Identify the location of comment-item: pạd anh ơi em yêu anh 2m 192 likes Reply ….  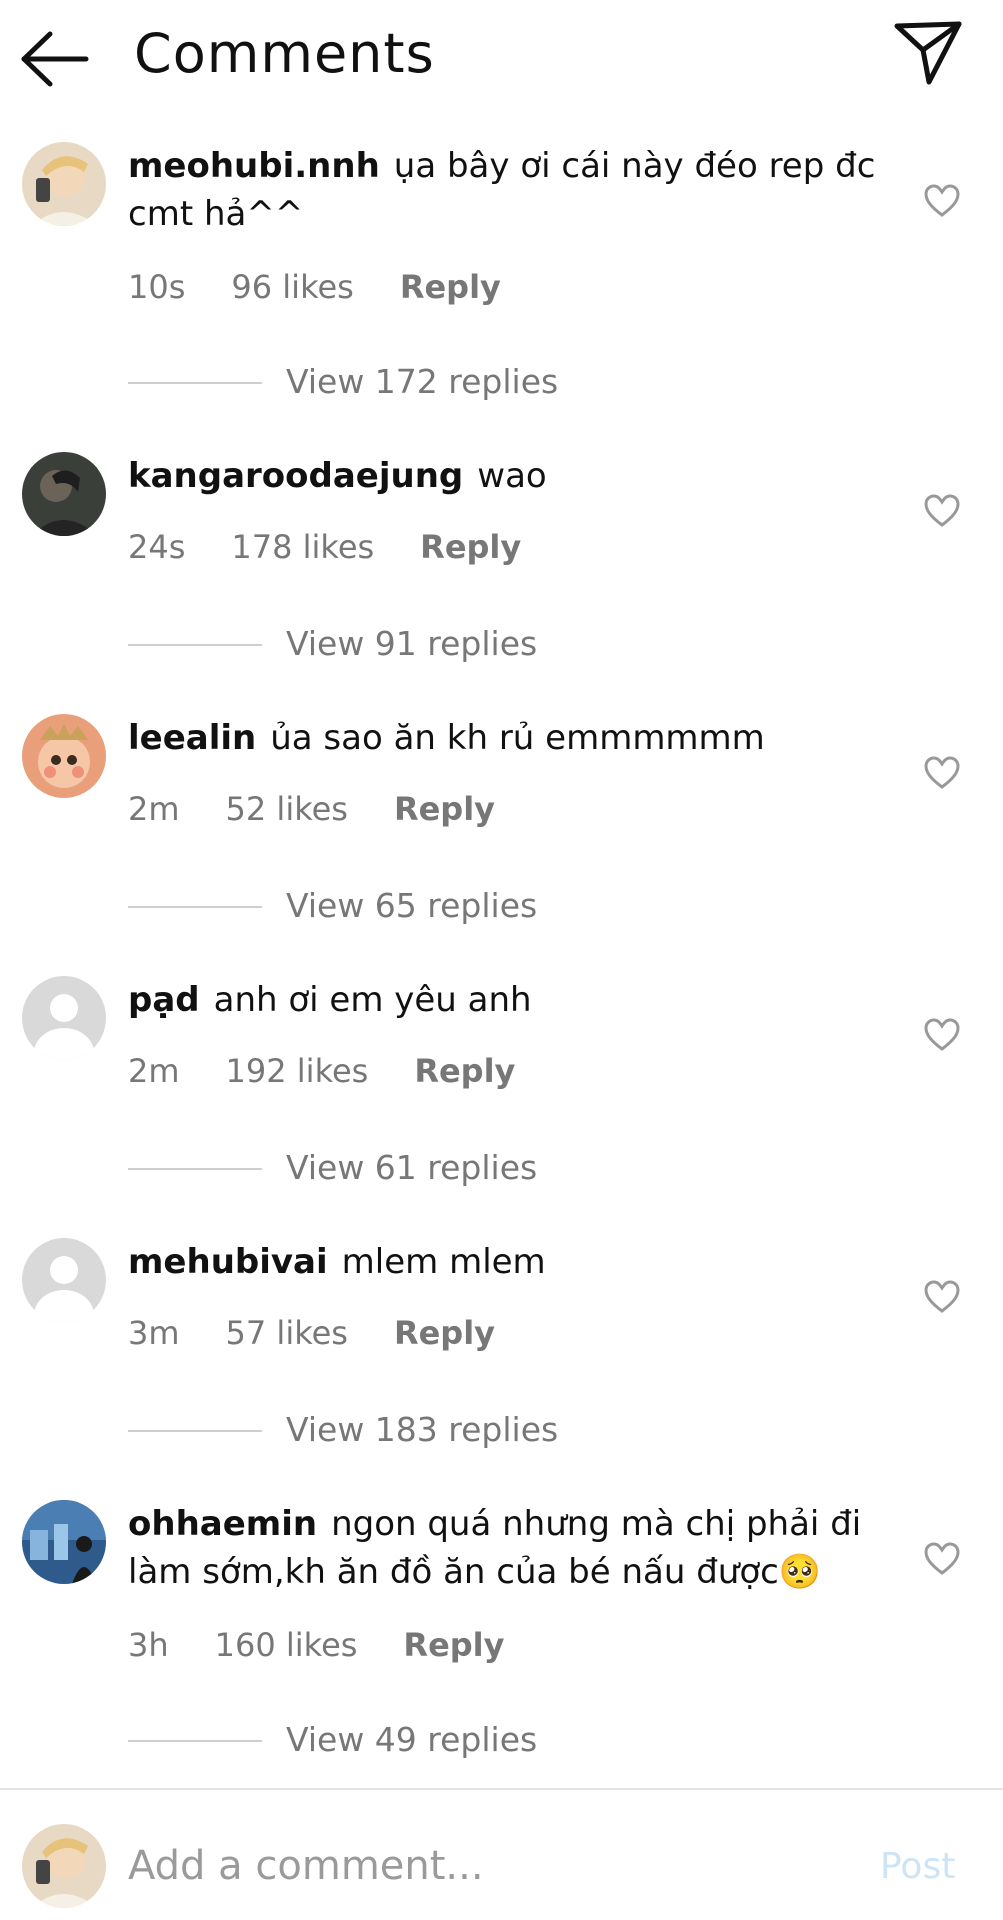
(501, 1107).